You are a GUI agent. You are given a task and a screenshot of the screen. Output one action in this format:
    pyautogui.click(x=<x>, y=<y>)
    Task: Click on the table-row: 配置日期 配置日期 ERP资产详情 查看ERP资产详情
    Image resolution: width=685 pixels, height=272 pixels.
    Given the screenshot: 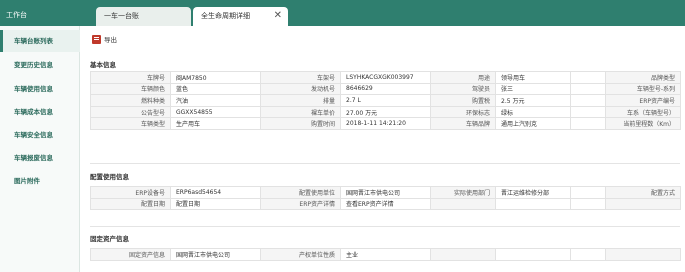 What is the action you would take?
    pyautogui.click(x=385, y=204)
    